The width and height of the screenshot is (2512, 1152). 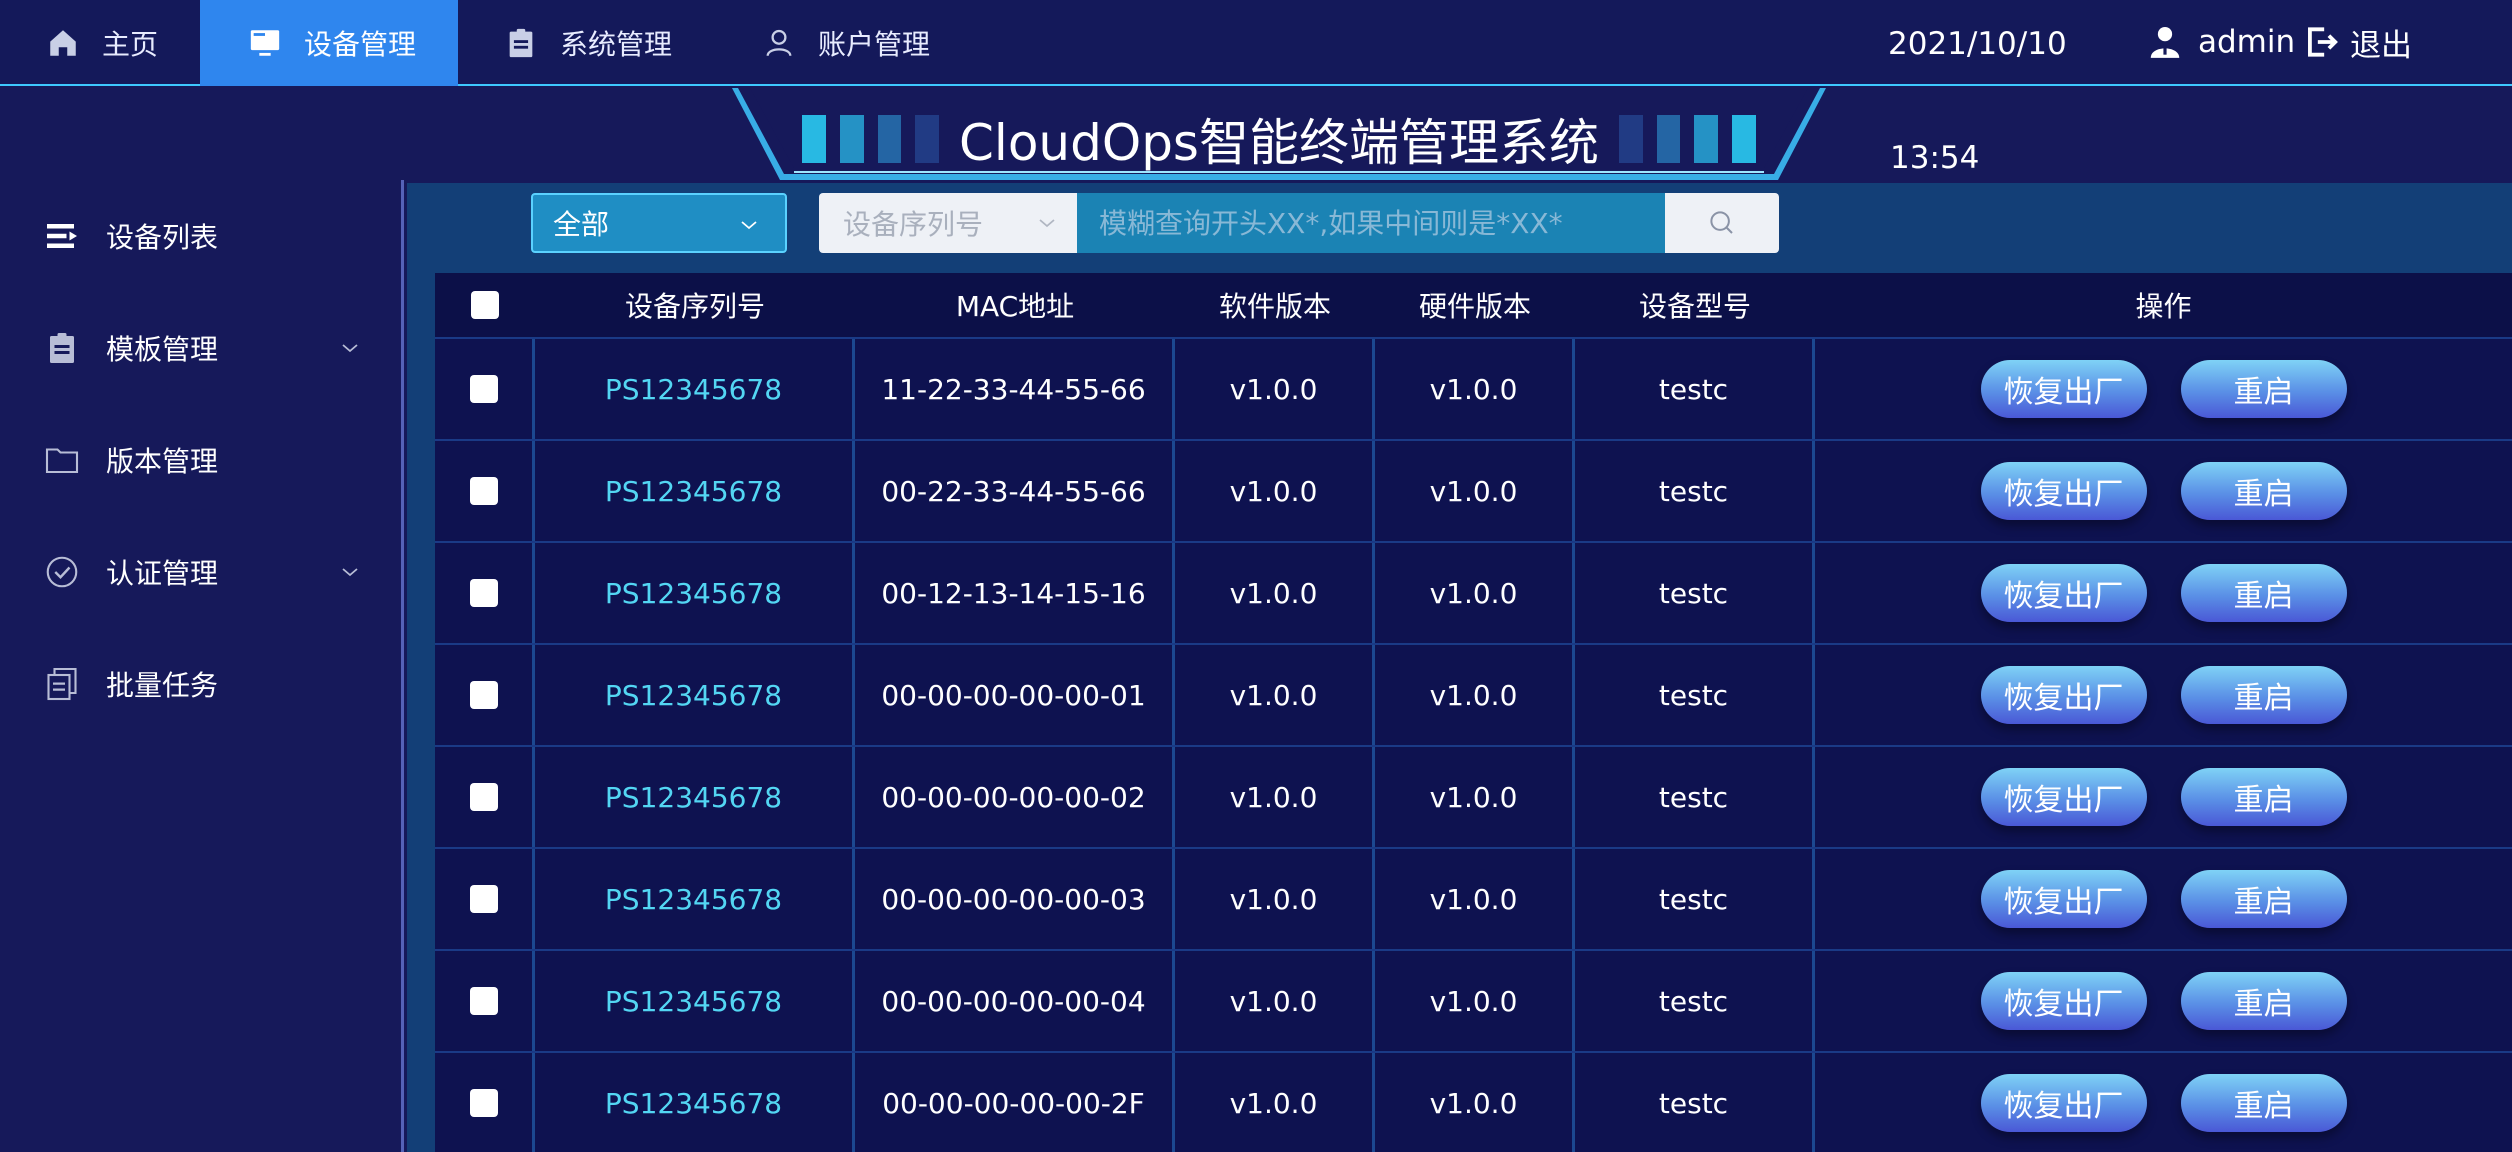 I want to click on column-header-serial: 设备序列号, so click(x=694, y=306).